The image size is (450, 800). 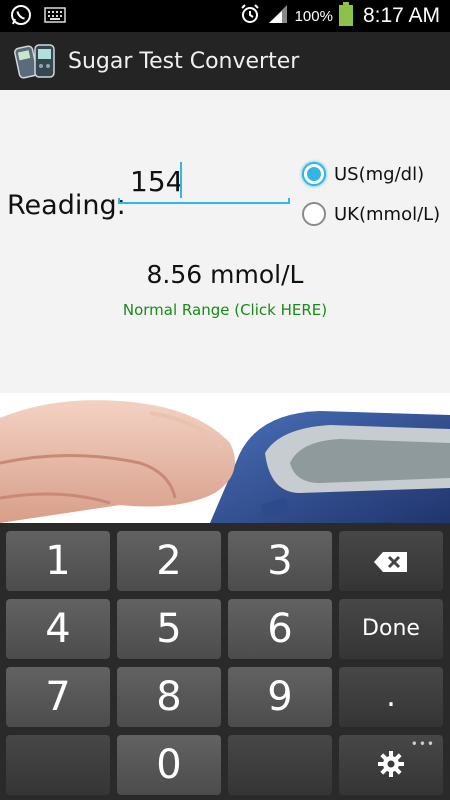 I want to click on reading-label: Reading:, so click(x=66, y=205).